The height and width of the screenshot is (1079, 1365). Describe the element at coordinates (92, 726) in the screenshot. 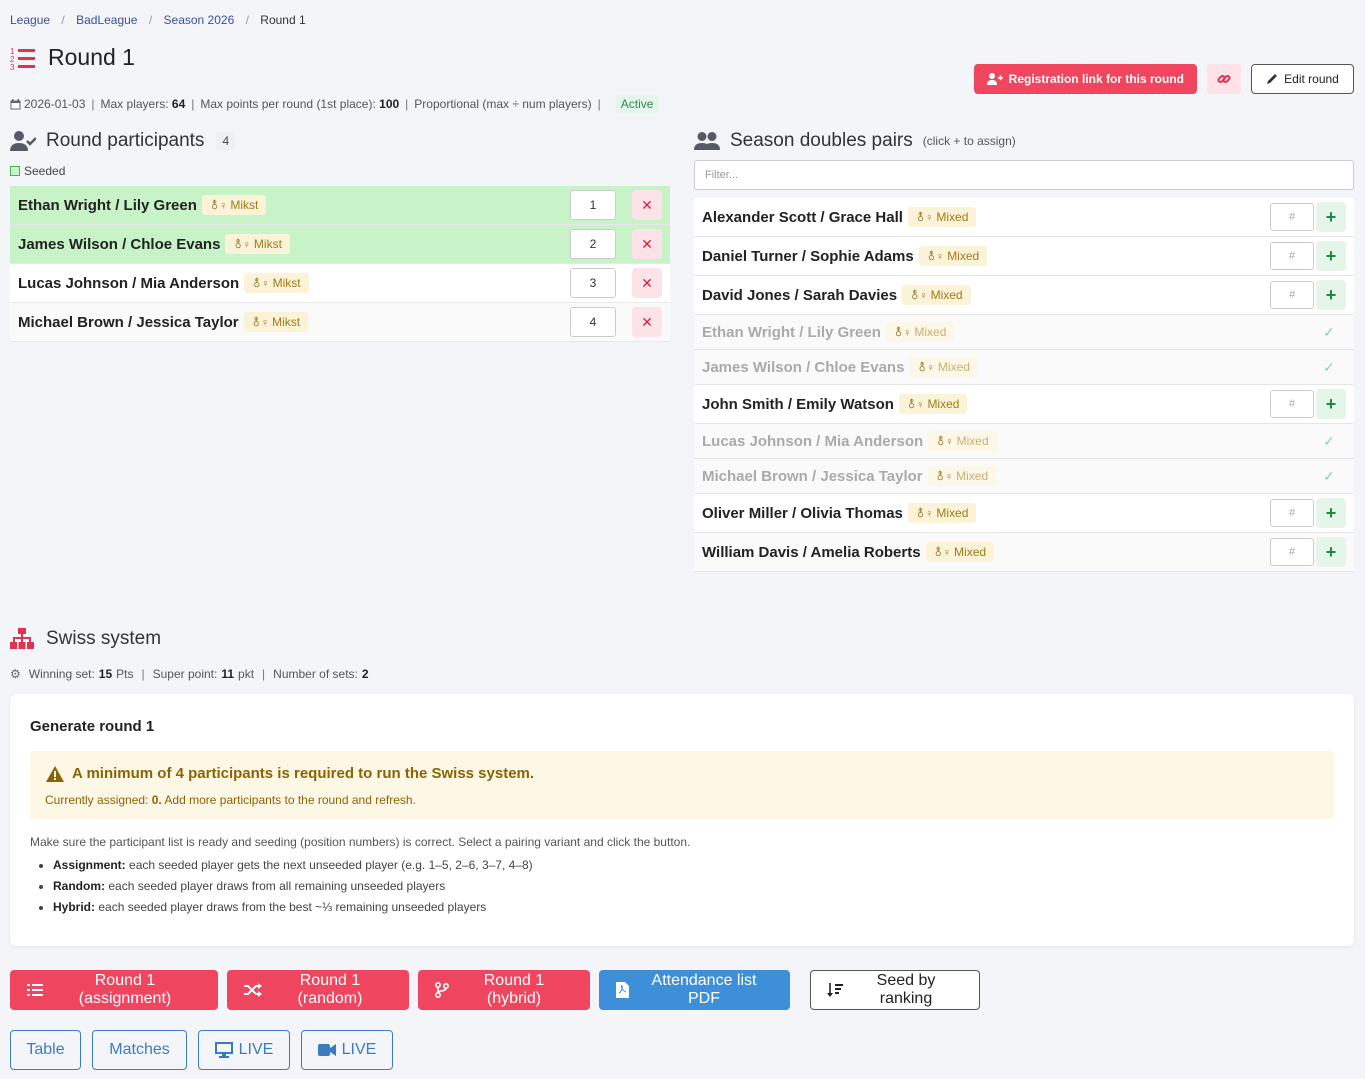

I see `generate-title: Generate round 1` at that location.